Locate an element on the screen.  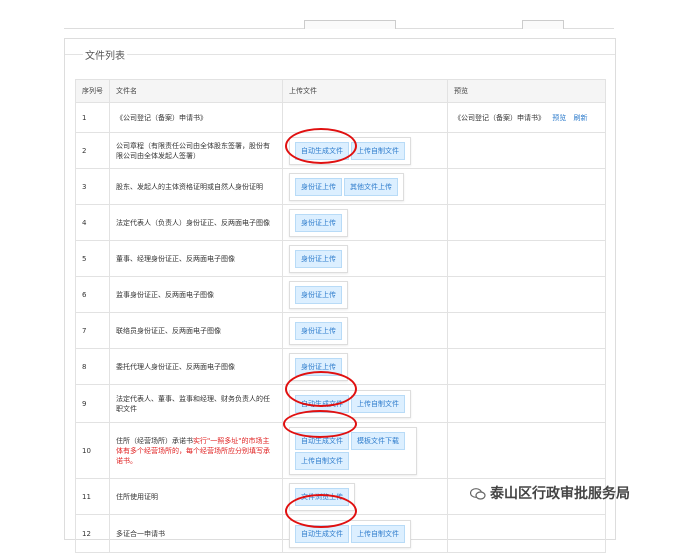
table-row: 7 联络员身份证正、反两面电子图像 身份证上传 is located at coordinates (340, 330).